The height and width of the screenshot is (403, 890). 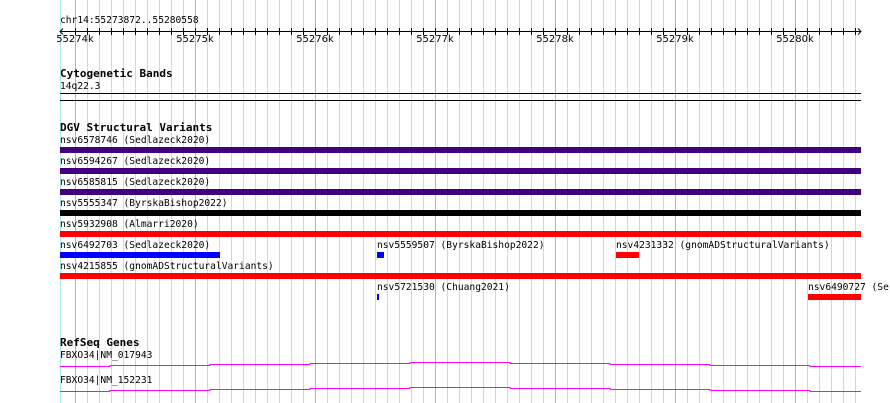 What do you see at coordinates (116, 73) in the screenshot?
I see `track-title-cytogenetic-bands: Cytogenetic Bands` at bounding box center [116, 73].